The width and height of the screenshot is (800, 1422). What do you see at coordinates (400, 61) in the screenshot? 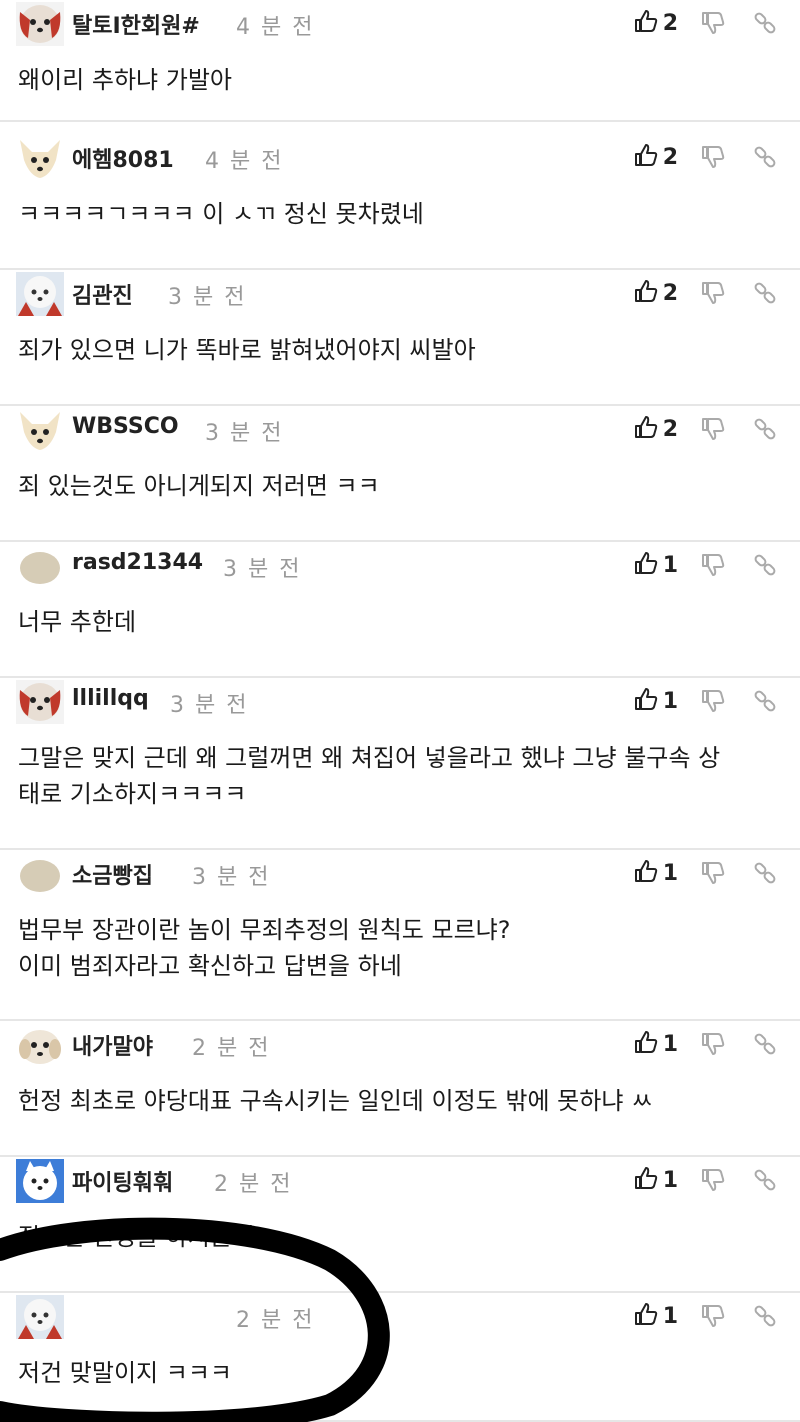
I see `comment-item: 탈토I한회원# 4 분 전 2 왜이리 추하냐 가발아` at bounding box center [400, 61].